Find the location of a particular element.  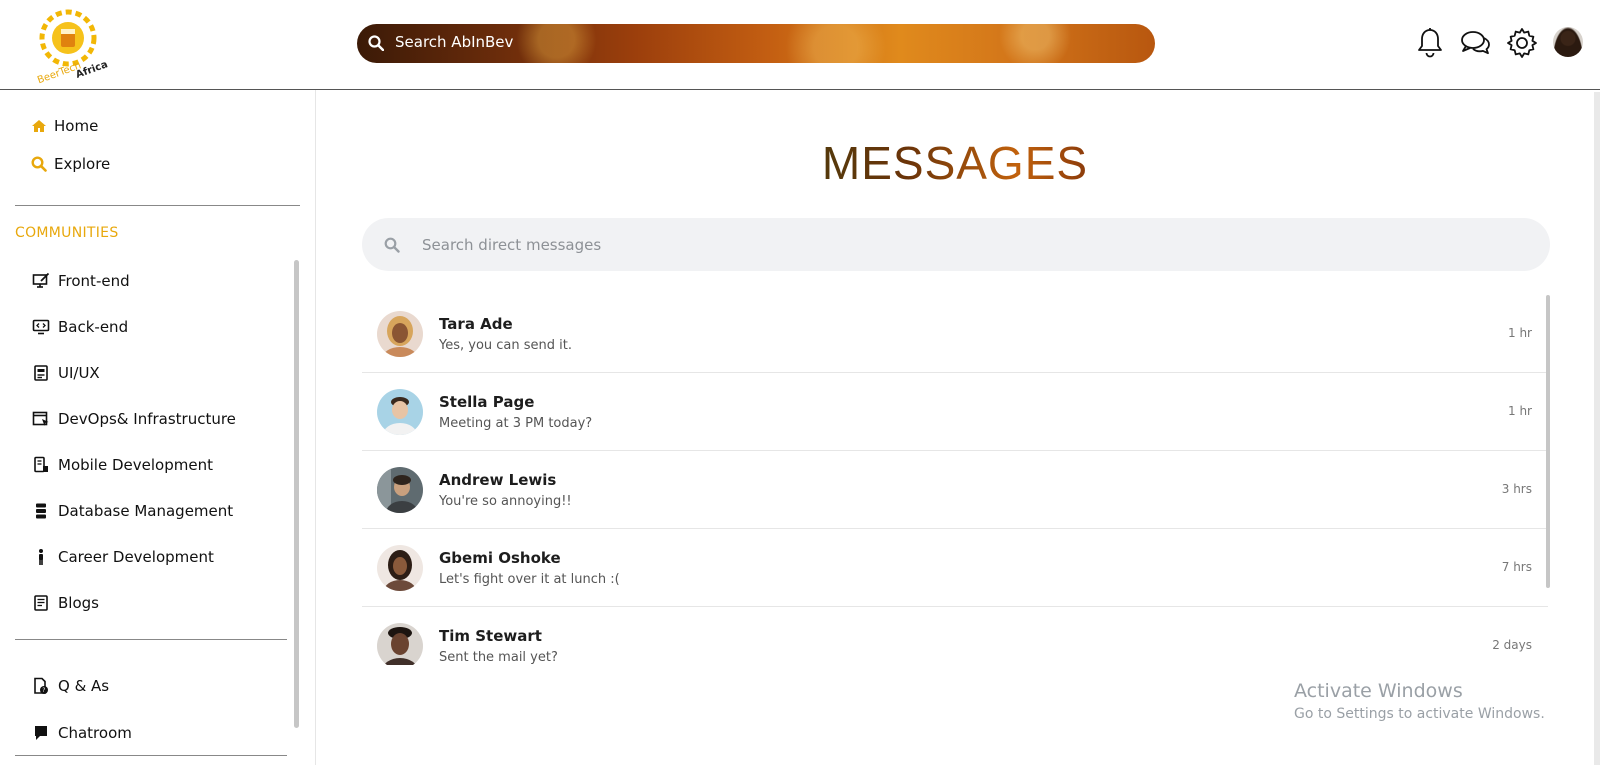

message-preview: Sent the mail yet? is located at coordinates (498, 657).